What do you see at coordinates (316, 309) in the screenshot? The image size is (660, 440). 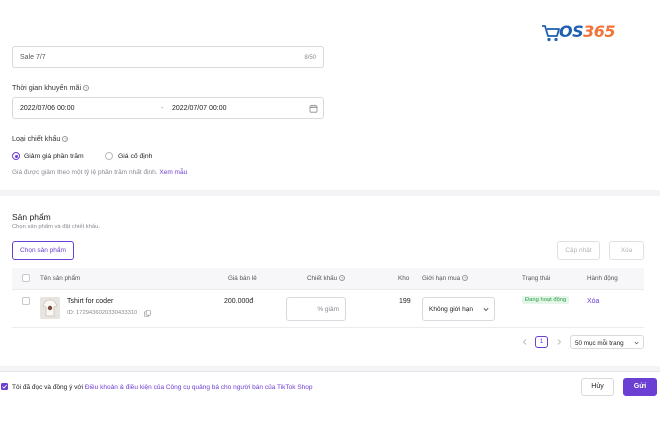 I see `discount-percent-input: % giảm` at bounding box center [316, 309].